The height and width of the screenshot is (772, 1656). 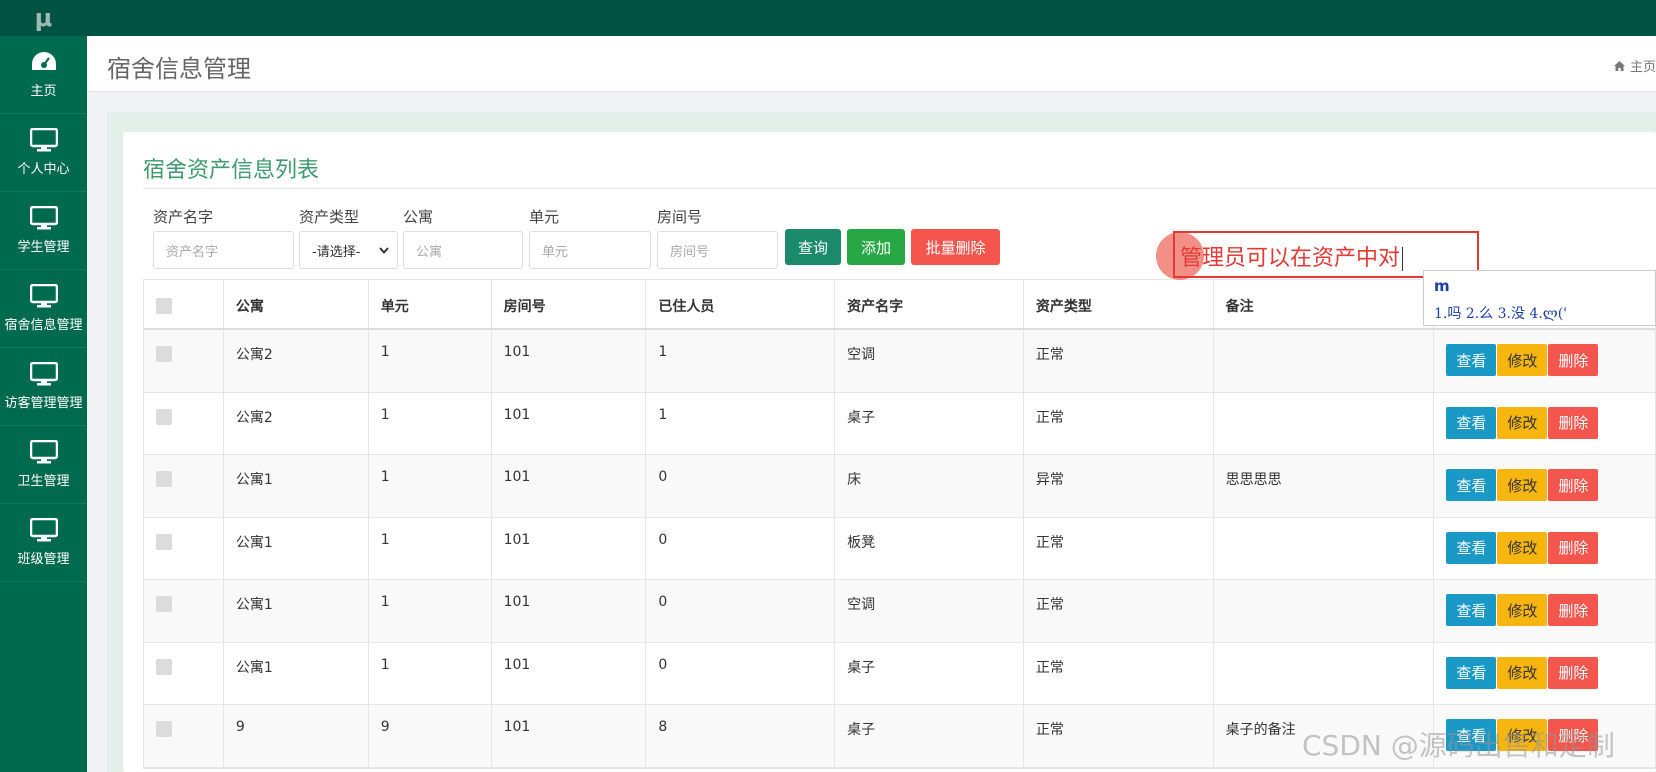 What do you see at coordinates (741, 304) in the screenshot?
I see `column-header: 已住人员` at bounding box center [741, 304].